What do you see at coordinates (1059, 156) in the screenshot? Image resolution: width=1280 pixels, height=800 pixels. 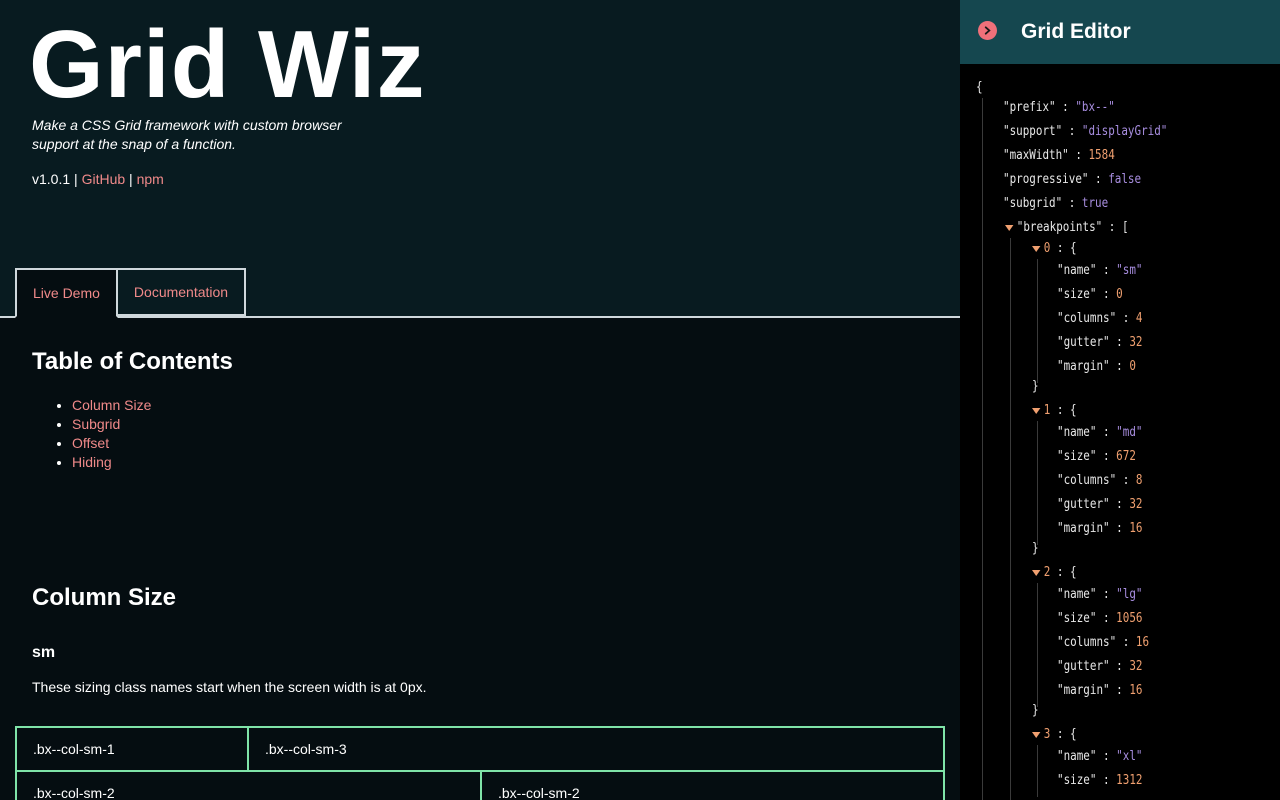 I see `json-field: "maxWidth" : 1584` at bounding box center [1059, 156].